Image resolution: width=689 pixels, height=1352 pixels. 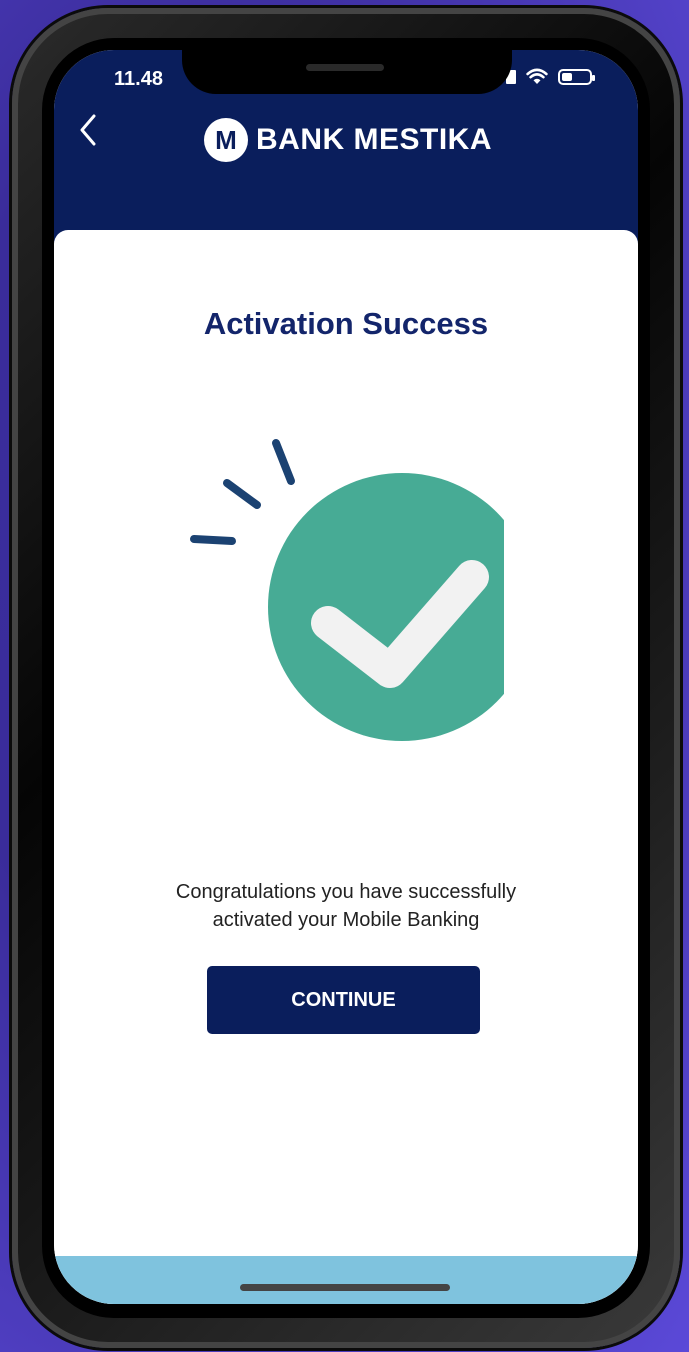 What do you see at coordinates (343, 1000) in the screenshot?
I see `continue-button: CONTINUE` at bounding box center [343, 1000].